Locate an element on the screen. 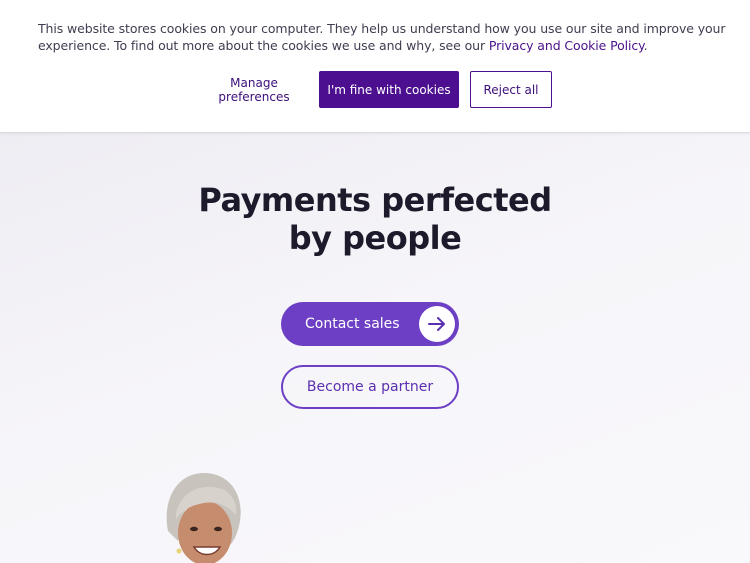 This screenshot has width=750, height=563. accept-cookies-button: I'm fine with cookies is located at coordinates (389, 89).